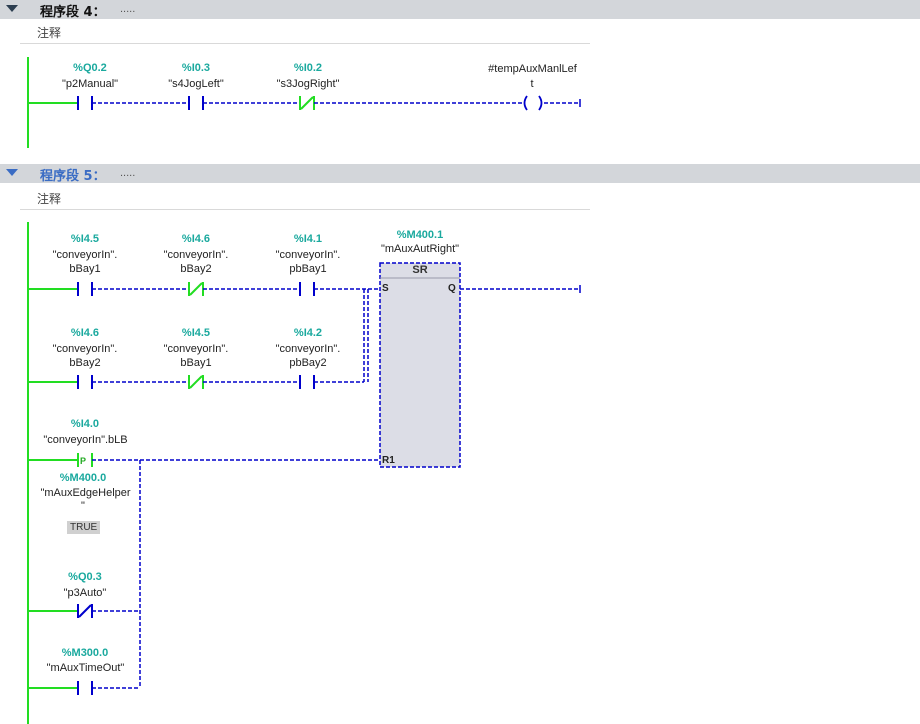  I want to click on coil, so click(533, 103).